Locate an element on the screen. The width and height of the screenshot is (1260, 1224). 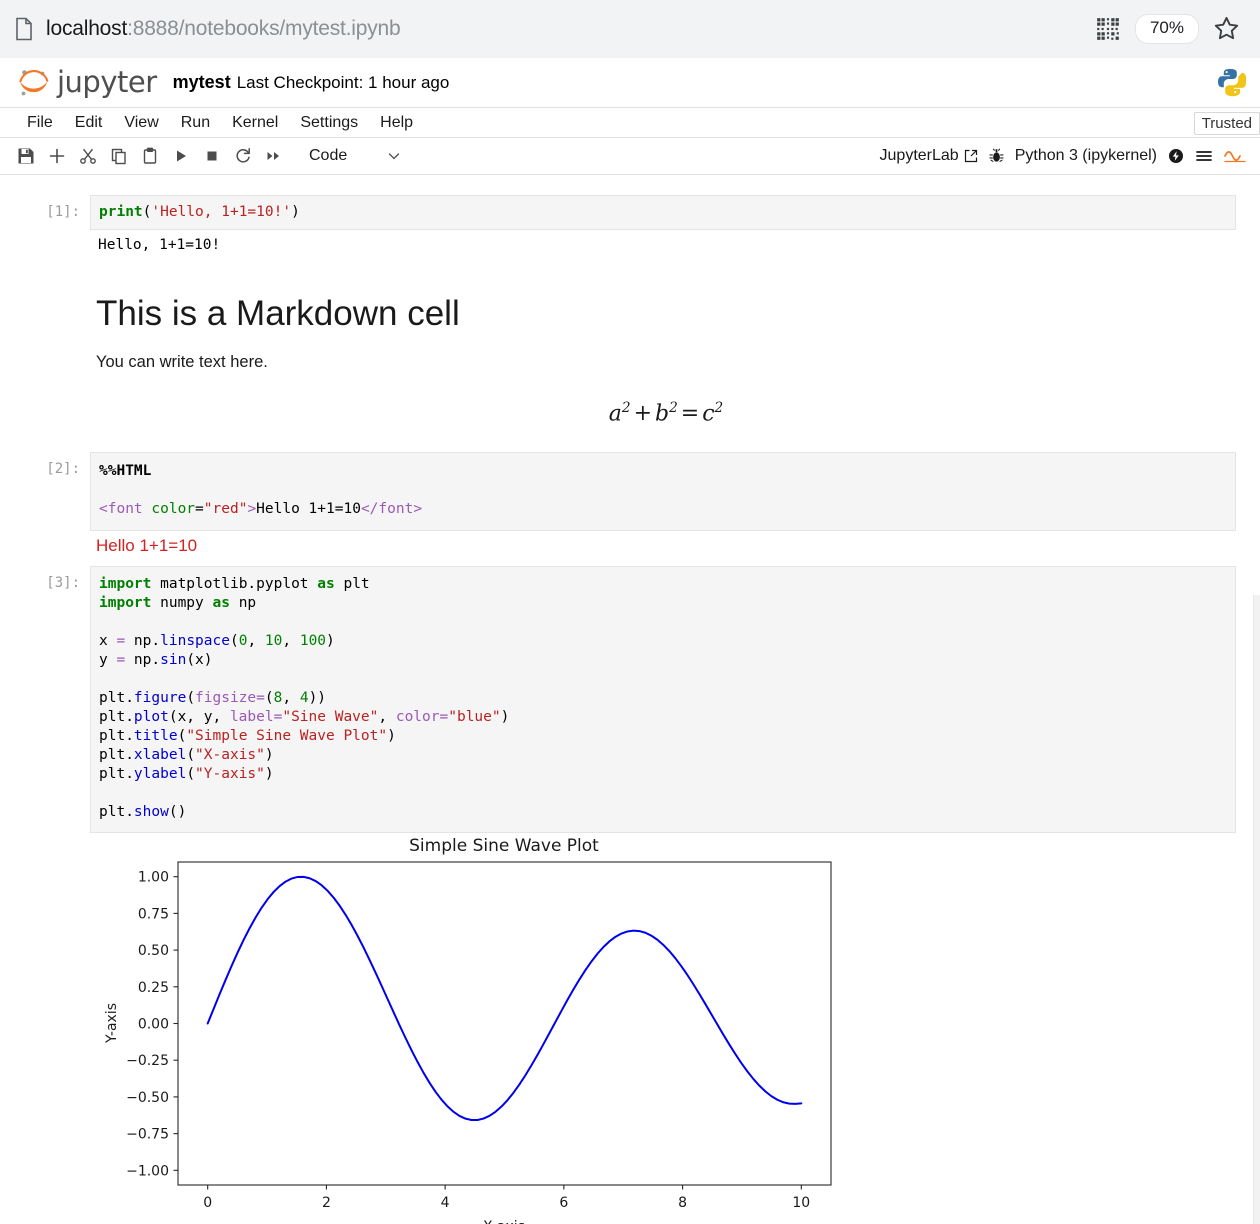
chart-title: Simple Sine Wave Plot is located at coordinates (504, 846).